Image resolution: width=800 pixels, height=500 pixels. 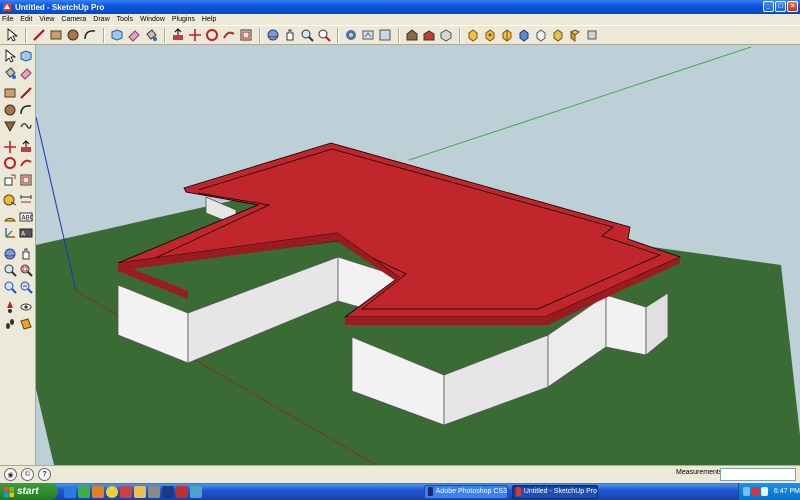 I want to click on close-button: ×, so click(x=792, y=6).